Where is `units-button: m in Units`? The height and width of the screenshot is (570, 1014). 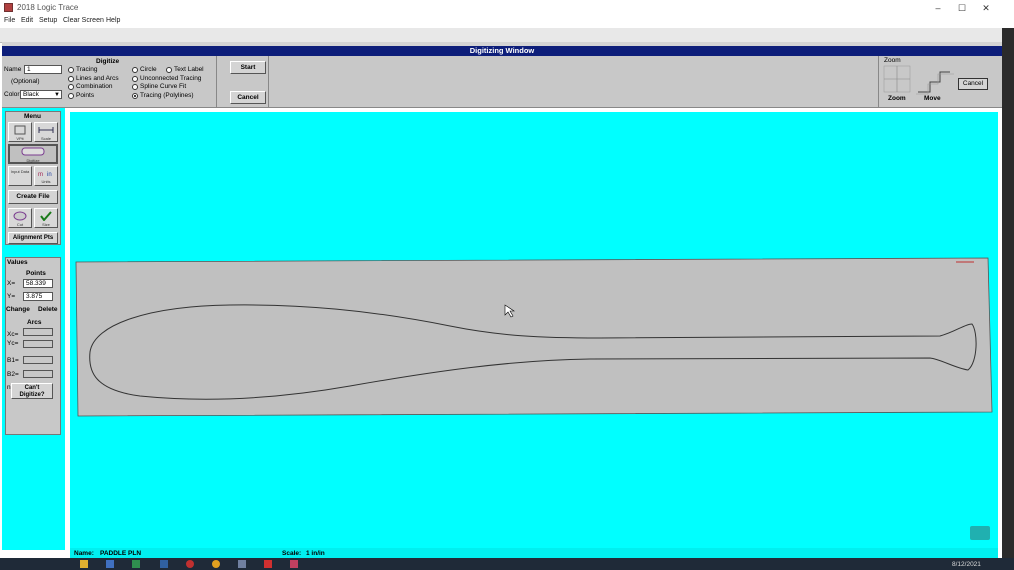
units-button: m in Units is located at coordinates (46, 176).